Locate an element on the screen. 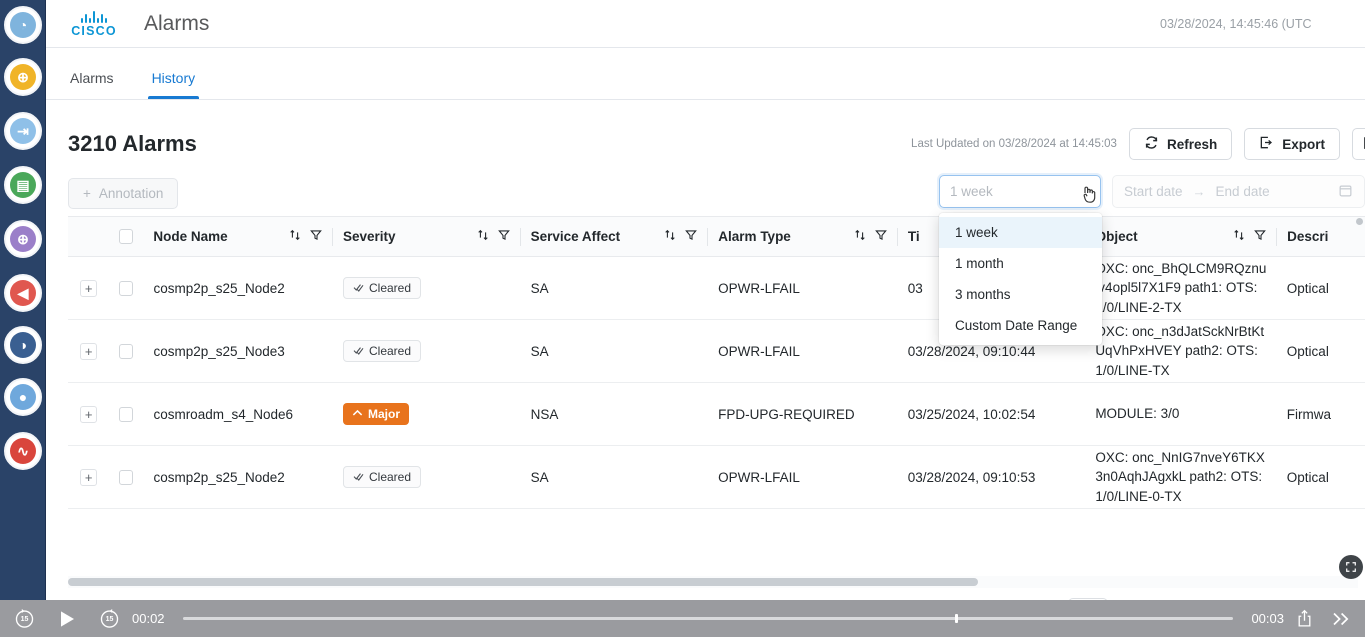 The width and height of the screenshot is (1365, 637). refresh-button: Refresh is located at coordinates (1180, 144).